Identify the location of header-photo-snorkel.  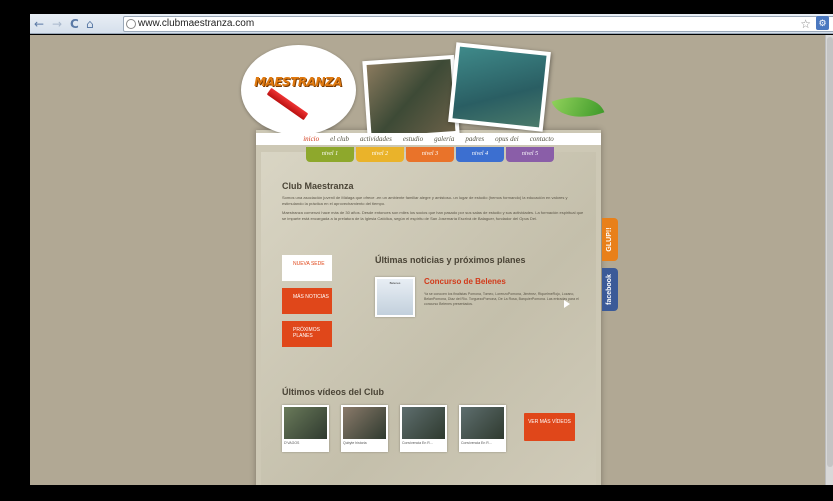
(499, 87).